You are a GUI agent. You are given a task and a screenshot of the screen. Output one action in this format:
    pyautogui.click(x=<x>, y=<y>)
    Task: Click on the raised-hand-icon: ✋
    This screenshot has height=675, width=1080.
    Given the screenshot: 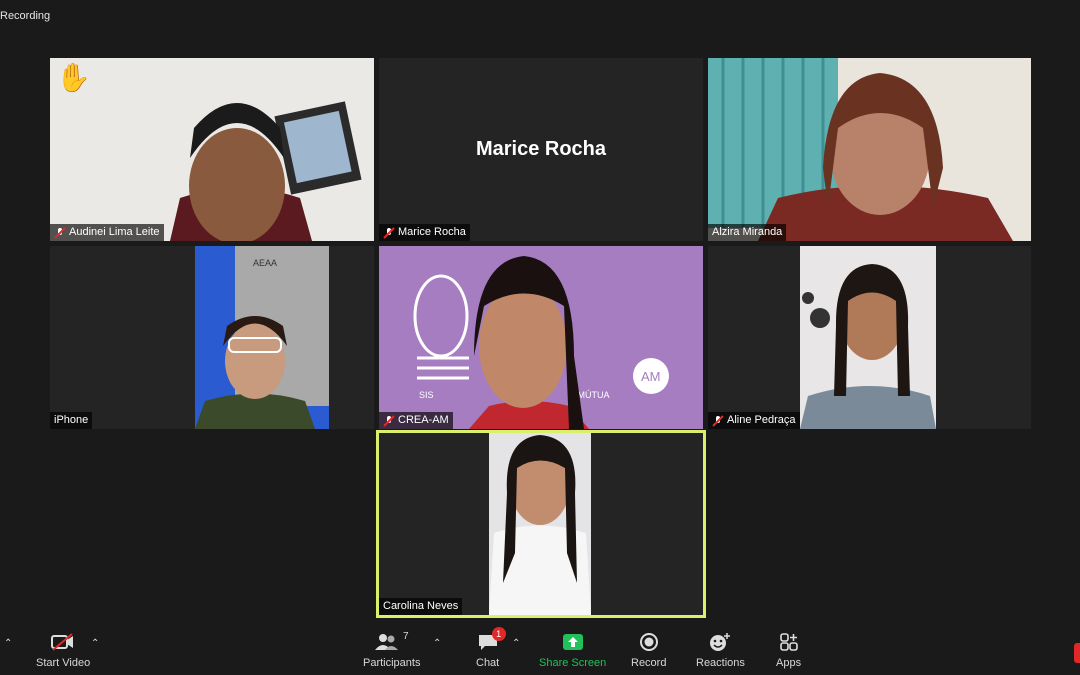 What is the action you would take?
    pyautogui.click(x=73, y=77)
    